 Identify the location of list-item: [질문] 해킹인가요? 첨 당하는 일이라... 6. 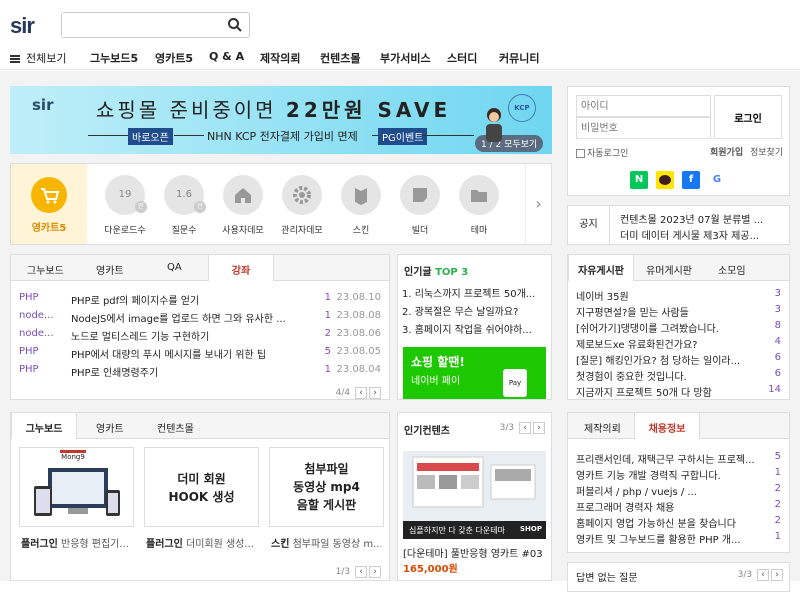
(678, 359).